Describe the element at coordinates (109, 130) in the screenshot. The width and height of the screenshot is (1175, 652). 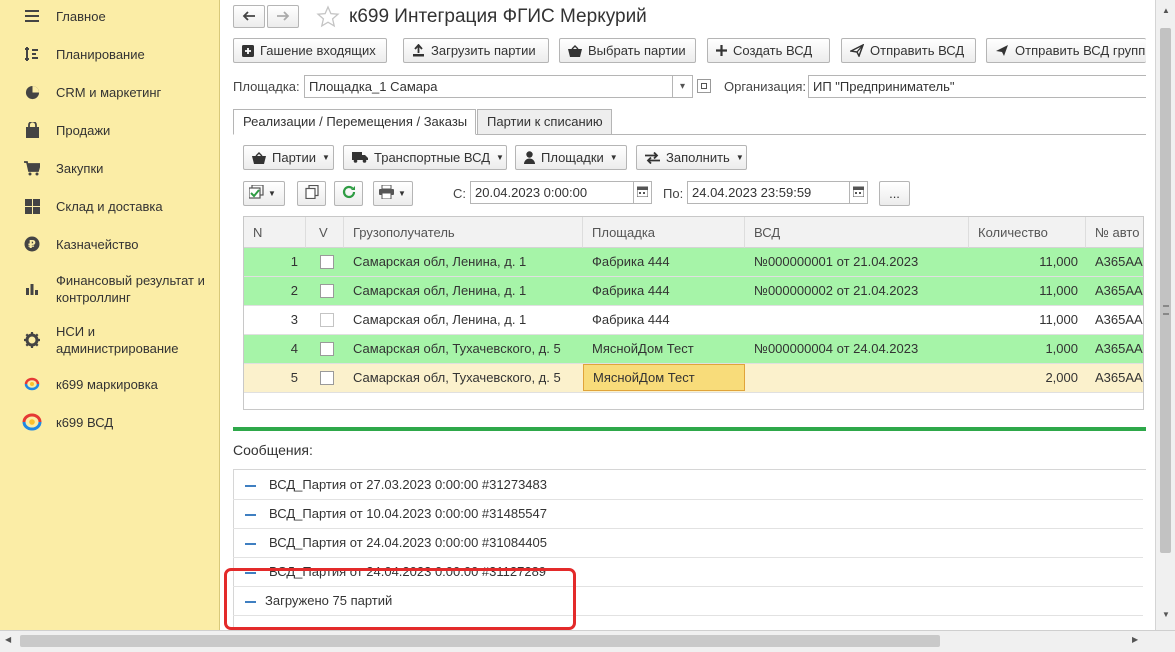
I see `sidebar-item-sales: Продажи` at that location.